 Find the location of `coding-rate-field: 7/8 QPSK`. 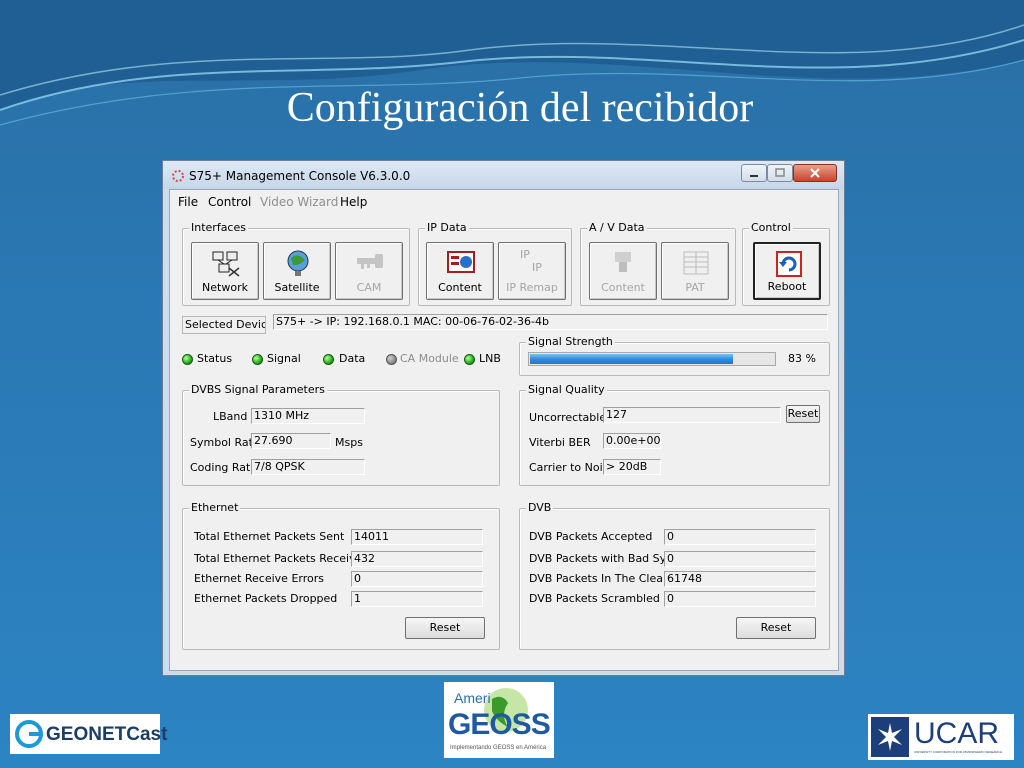

coding-rate-field: 7/8 QPSK is located at coordinates (308, 467).